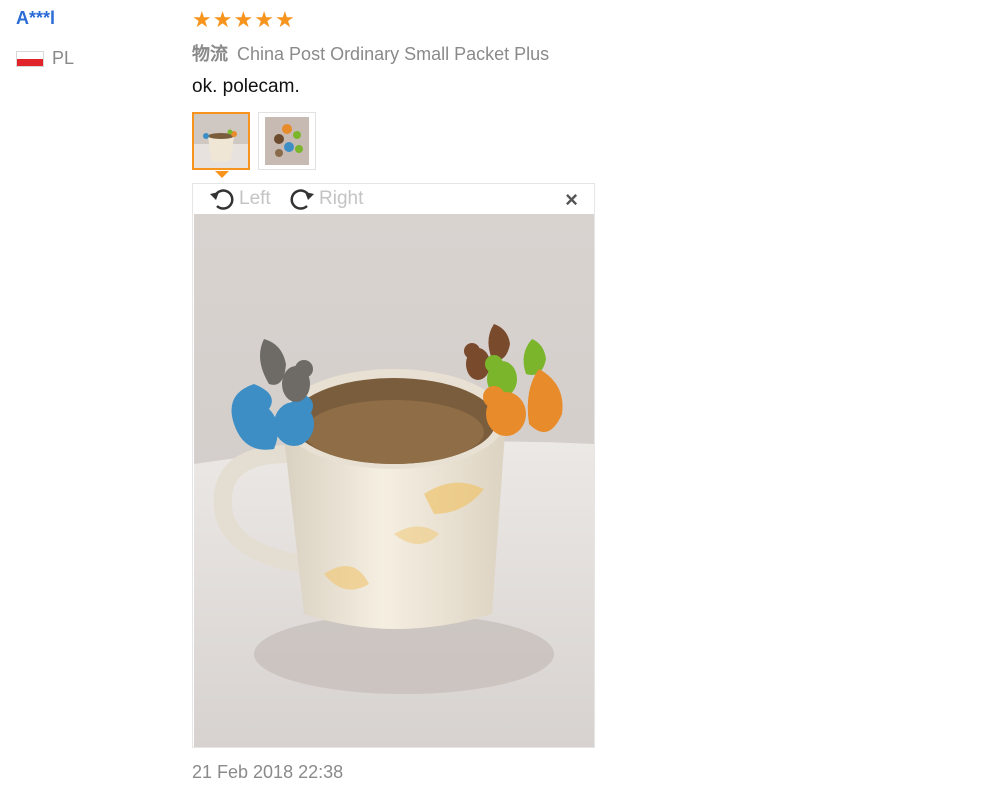 The width and height of the screenshot is (1000, 794). What do you see at coordinates (393, 199) in the screenshot?
I see `viewer-toolbar: Left Right ×` at bounding box center [393, 199].